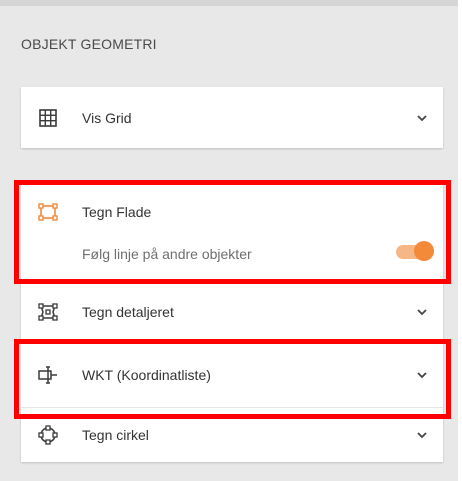 The height and width of the screenshot is (481, 462). What do you see at coordinates (48, 435) in the screenshot?
I see `circle-draw-icon` at bounding box center [48, 435].